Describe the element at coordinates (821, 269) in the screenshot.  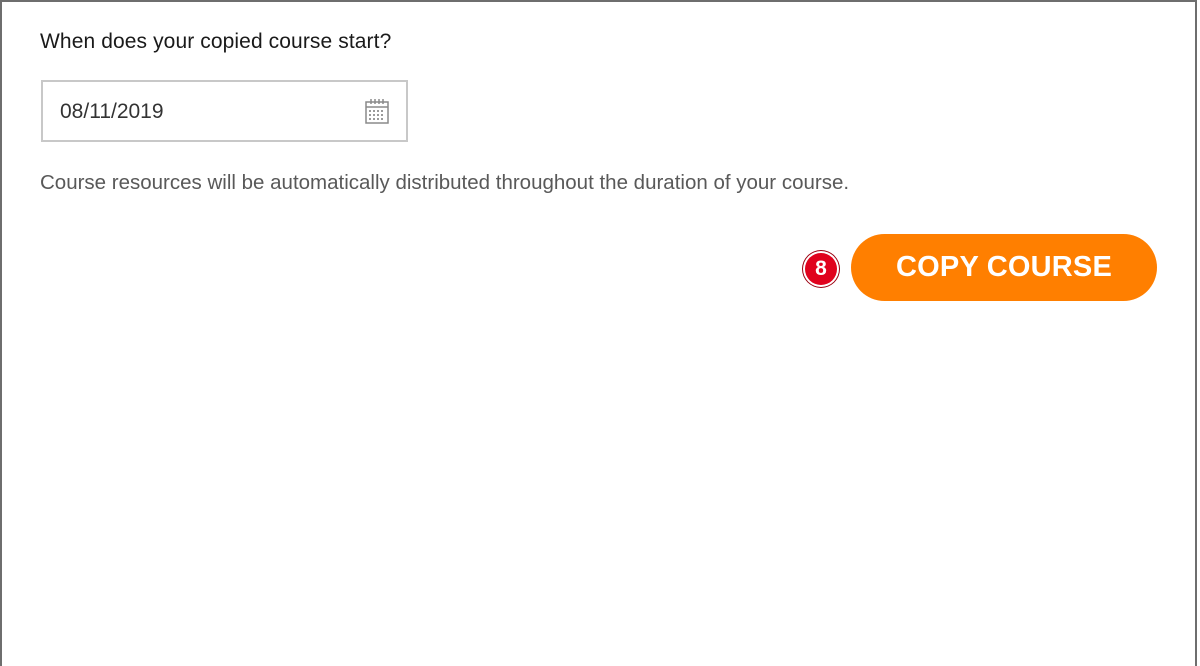
I see `step-number-badge: 8` at that location.